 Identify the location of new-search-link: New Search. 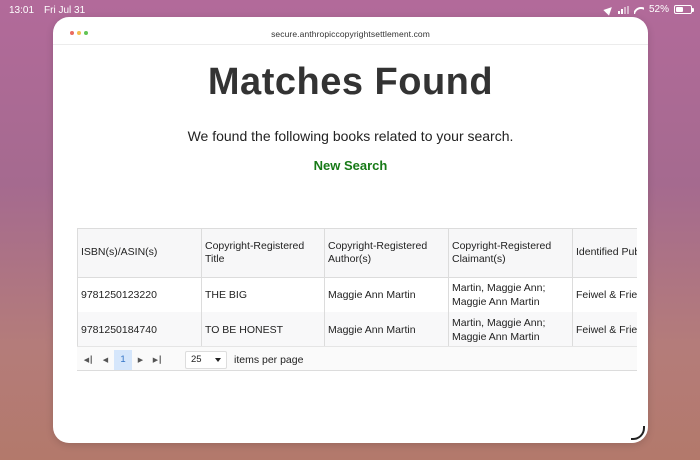
(350, 165).